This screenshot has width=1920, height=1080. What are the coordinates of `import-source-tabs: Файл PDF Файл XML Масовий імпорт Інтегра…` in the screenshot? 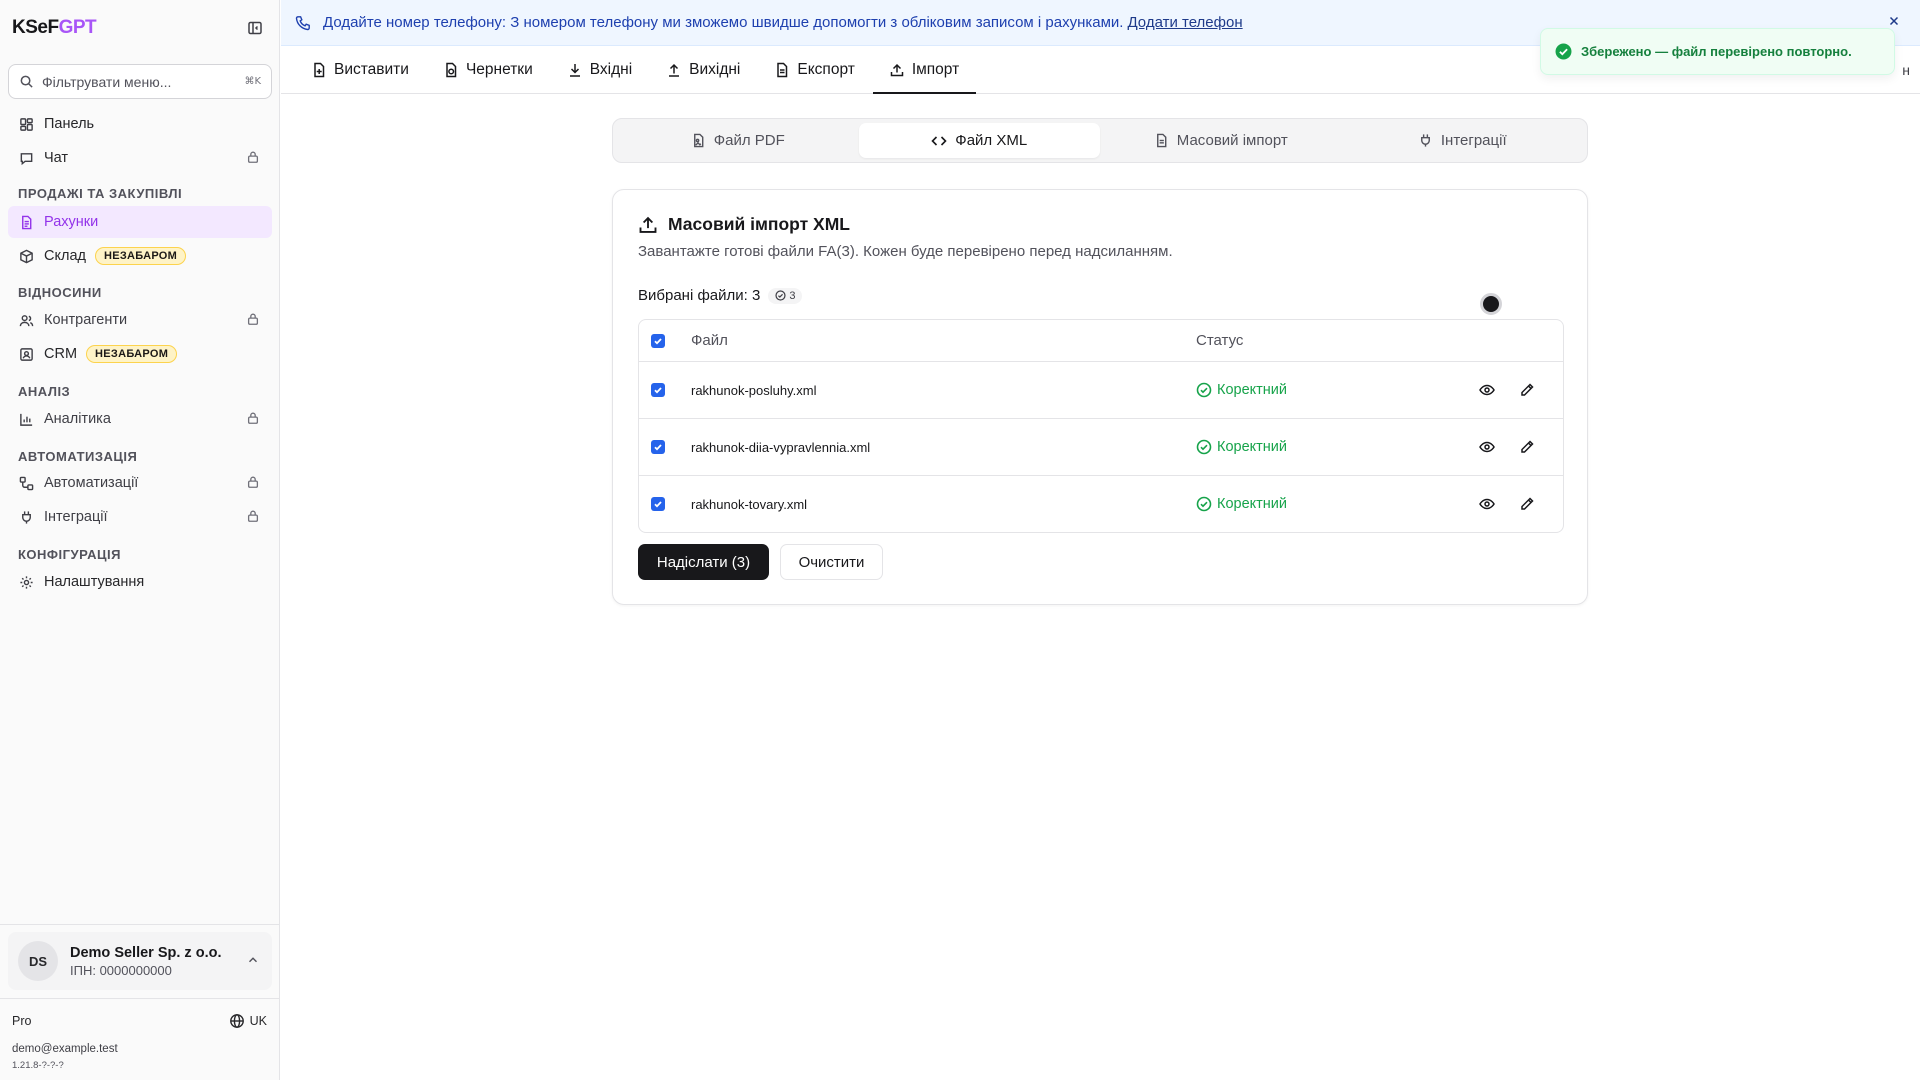 It's located at (1100, 140).